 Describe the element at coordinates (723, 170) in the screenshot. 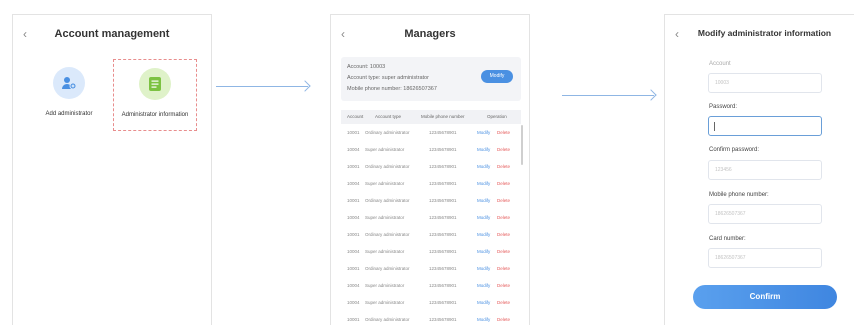

I see `confirm-password-placeholder: 123456` at that location.